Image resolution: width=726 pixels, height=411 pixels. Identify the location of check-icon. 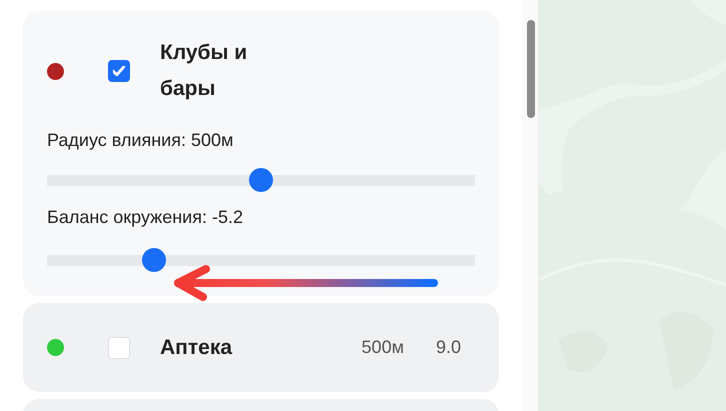
(119, 71).